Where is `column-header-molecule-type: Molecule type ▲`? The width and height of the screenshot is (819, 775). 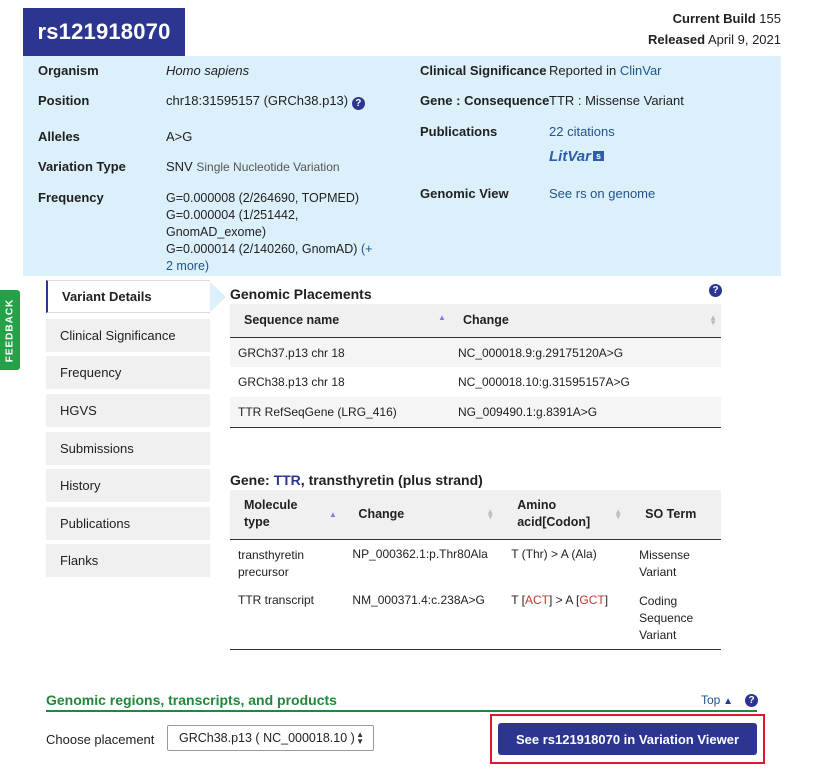
column-header-molecule-type: Molecule type ▲ is located at coordinates (286, 514).